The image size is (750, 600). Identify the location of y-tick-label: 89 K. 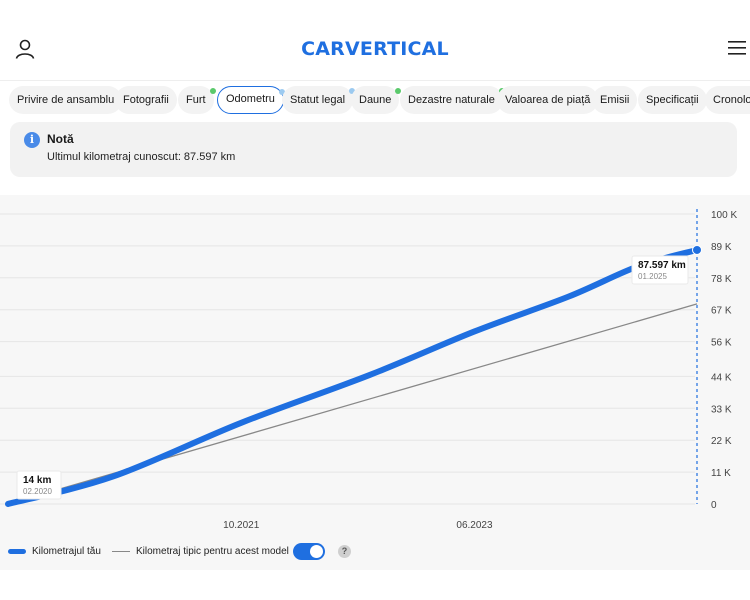
(721, 247).